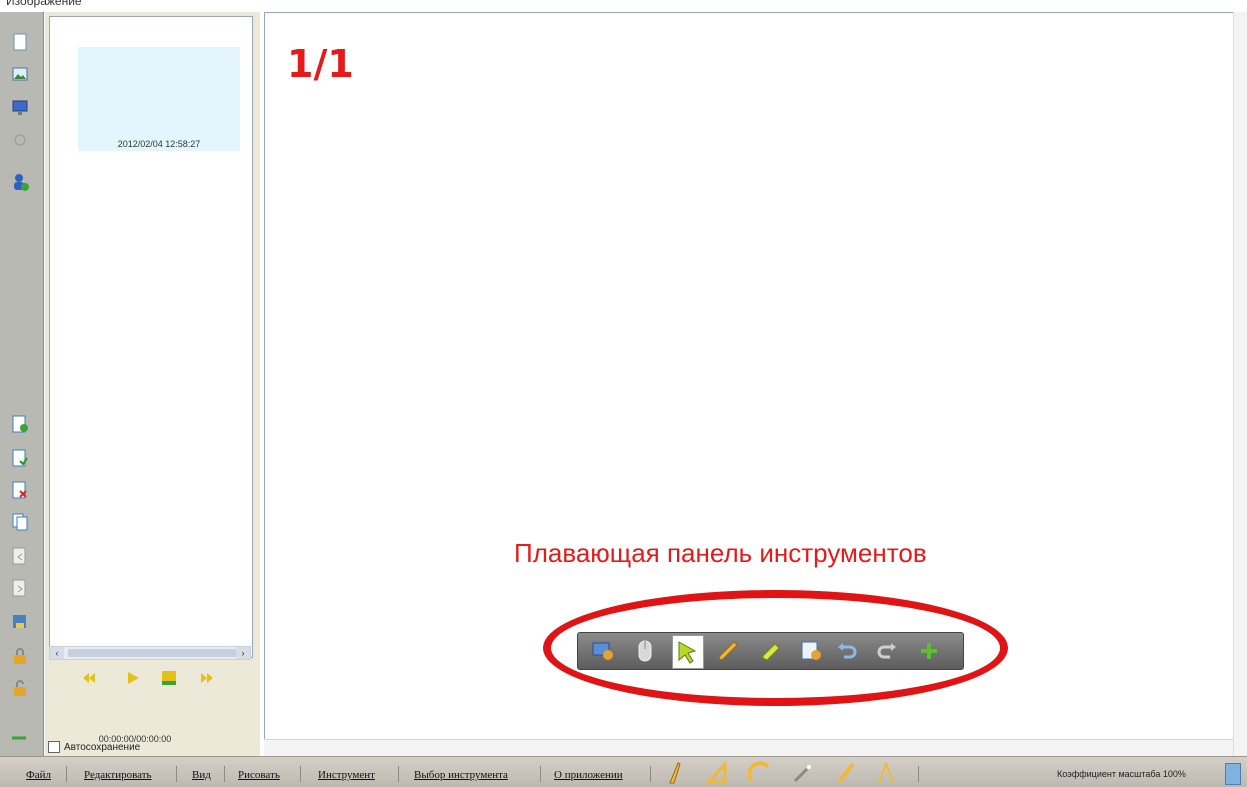 Image resolution: width=1247 pixels, height=787 pixels. What do you see at coordinates (169, 678) in the screenshot?
I see `stop-icon` at bounding box center [169, 678].